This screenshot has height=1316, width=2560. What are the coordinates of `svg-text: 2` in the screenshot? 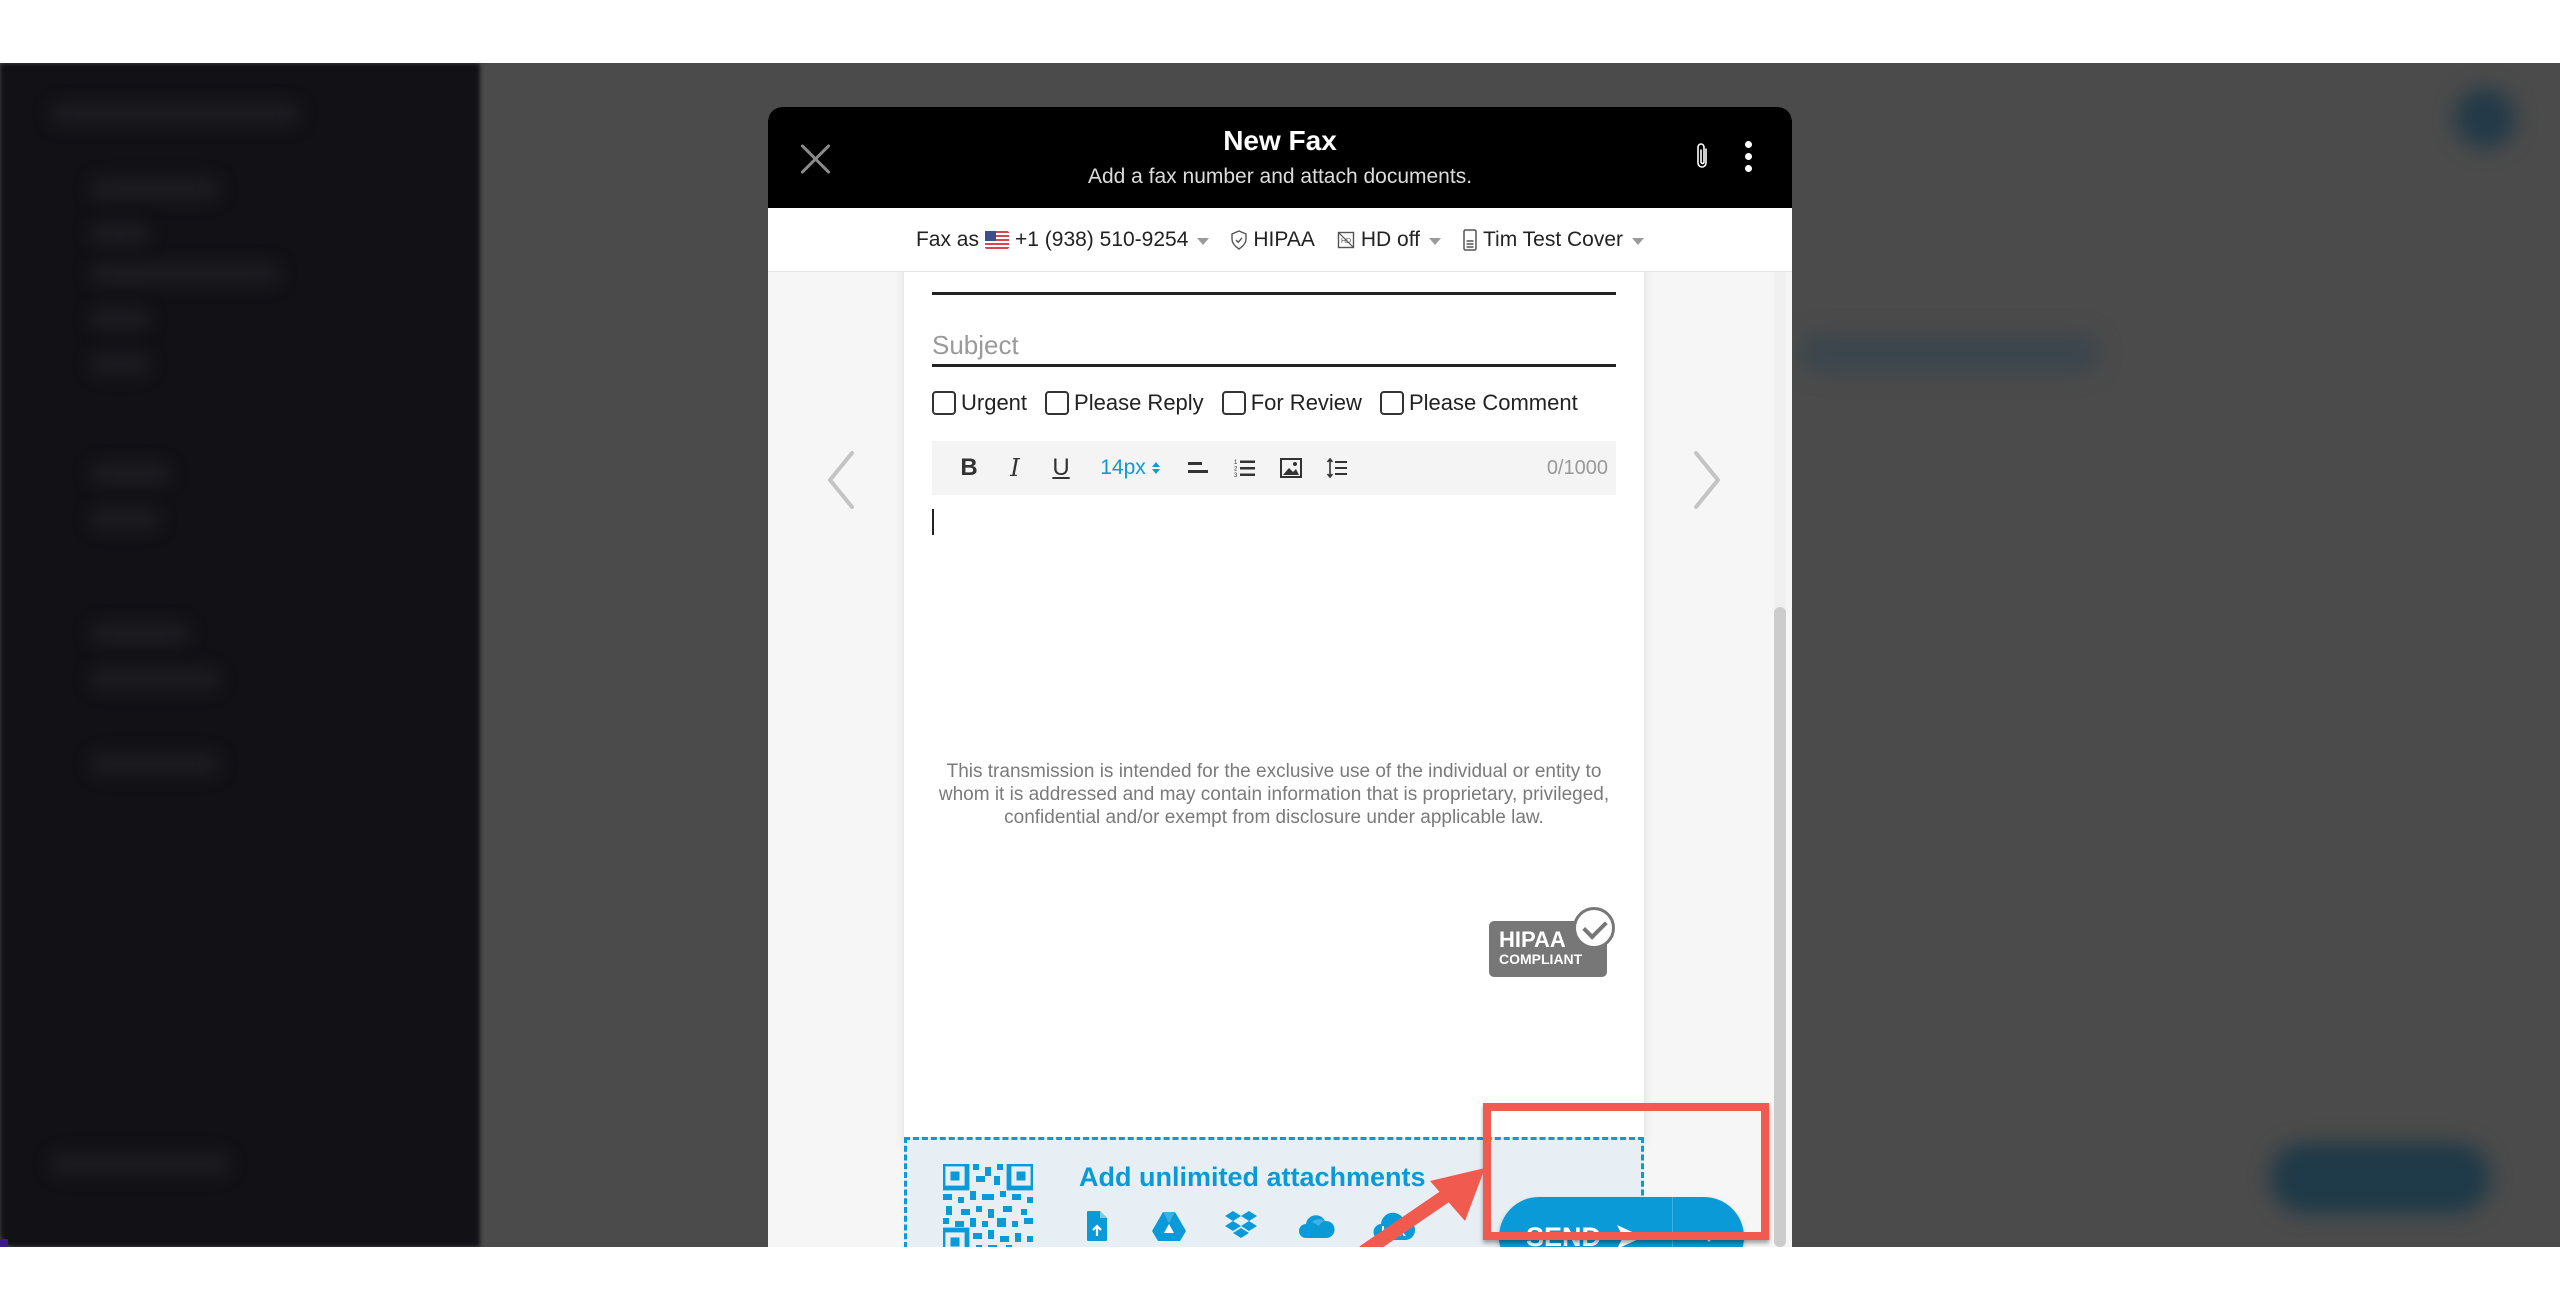 It's located at (1236, 470).